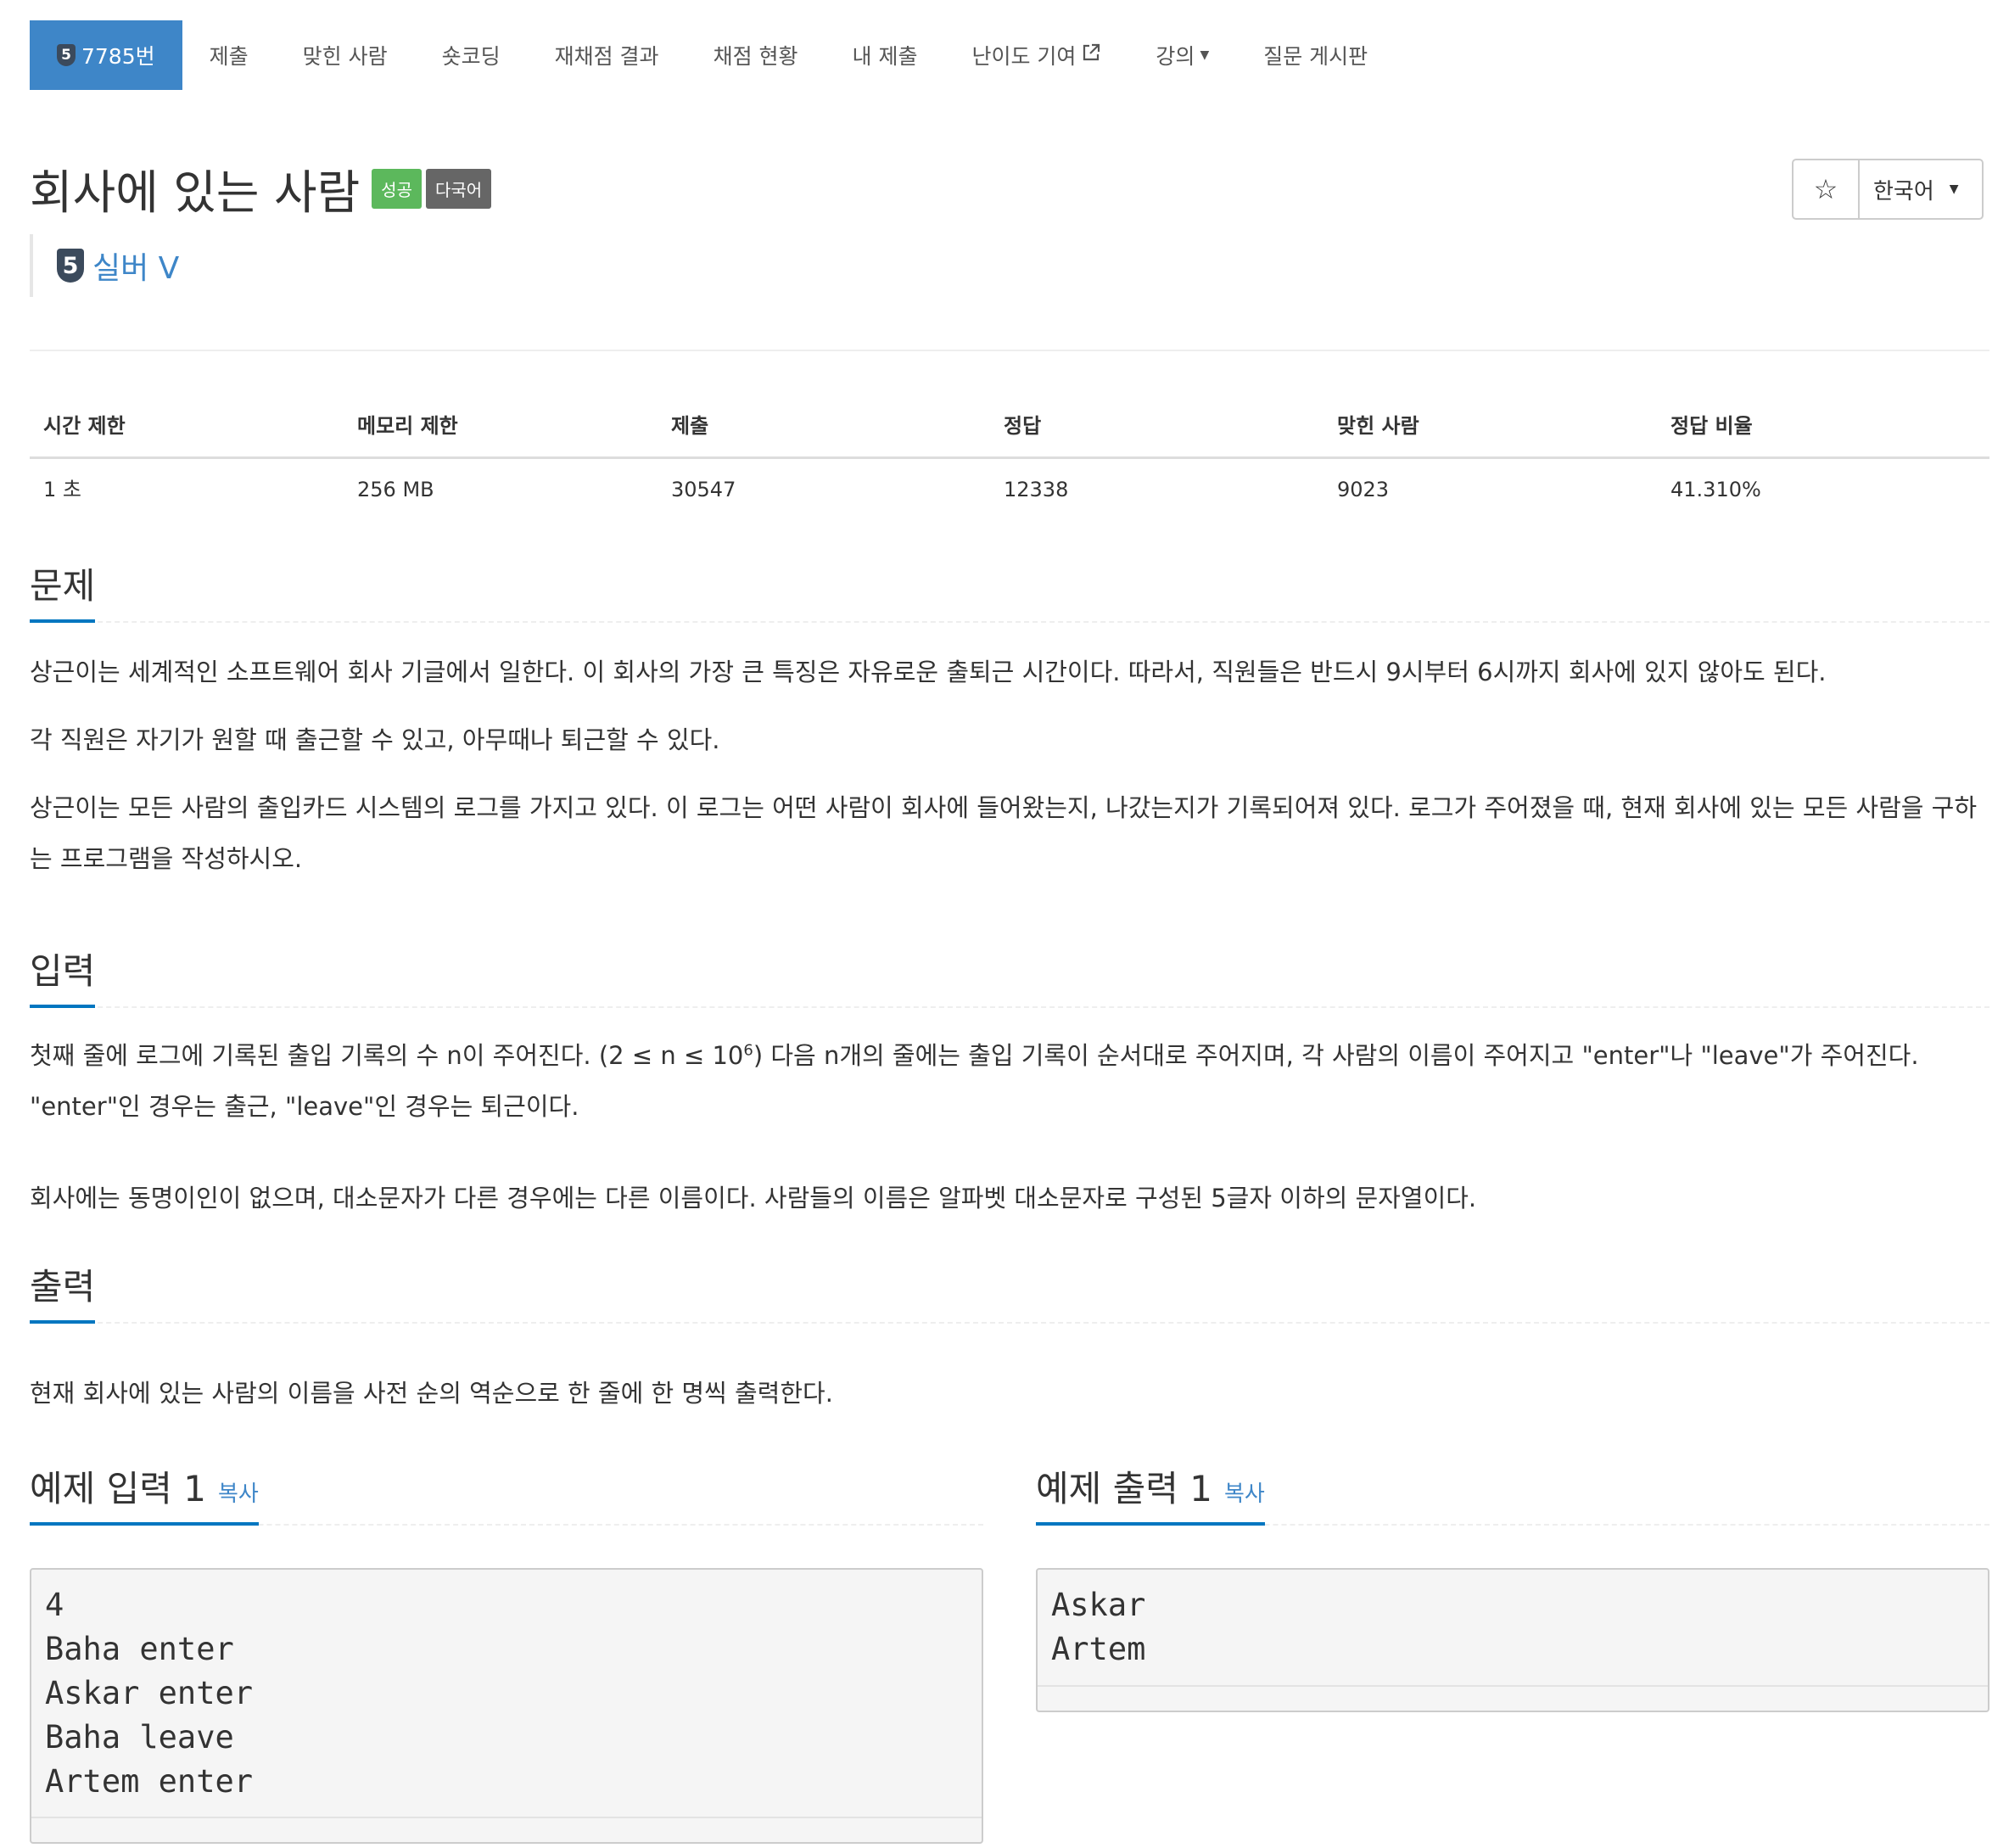 This screenshot has width=2009, height=1848. What do you see at coordinates (607, 55) in the screenshot?
I see `tab-rejudge-results: 재채점 결과` at bounding box center [607, 55].